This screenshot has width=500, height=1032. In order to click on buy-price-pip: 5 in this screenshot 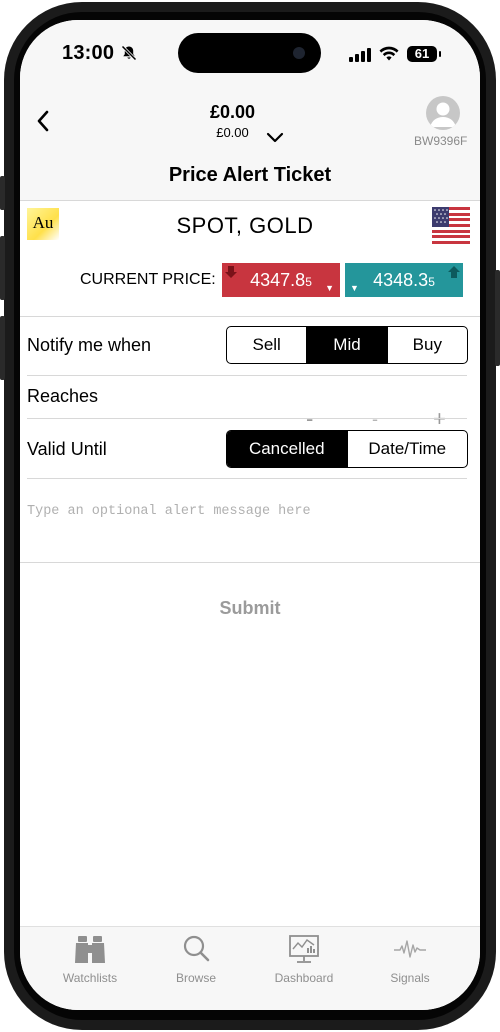, I will do `click(431, 282)`.